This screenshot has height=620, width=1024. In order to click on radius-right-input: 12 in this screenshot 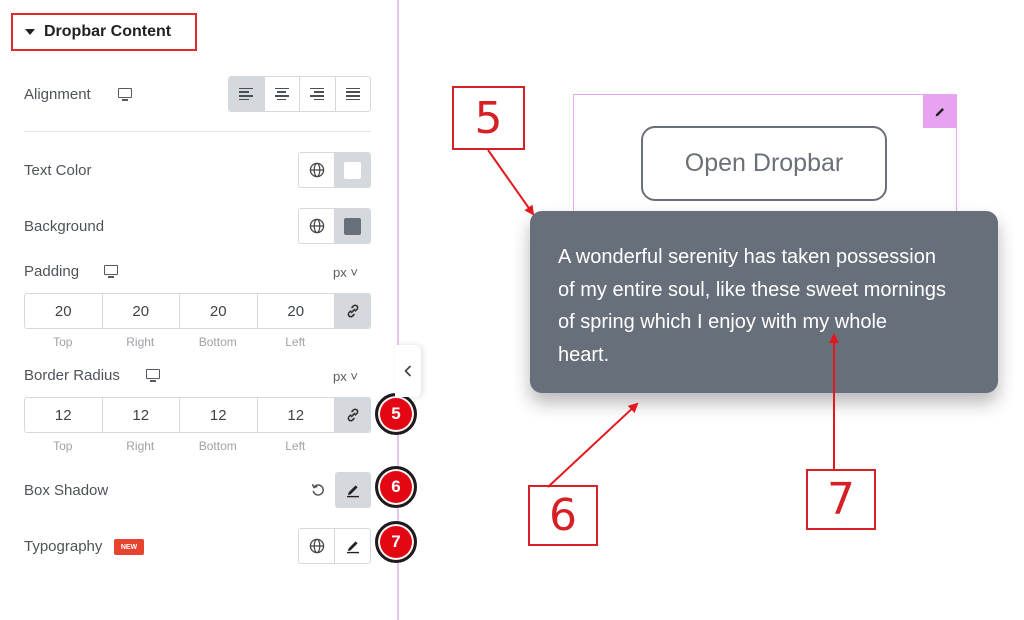, I will do `click(141, 415)`.